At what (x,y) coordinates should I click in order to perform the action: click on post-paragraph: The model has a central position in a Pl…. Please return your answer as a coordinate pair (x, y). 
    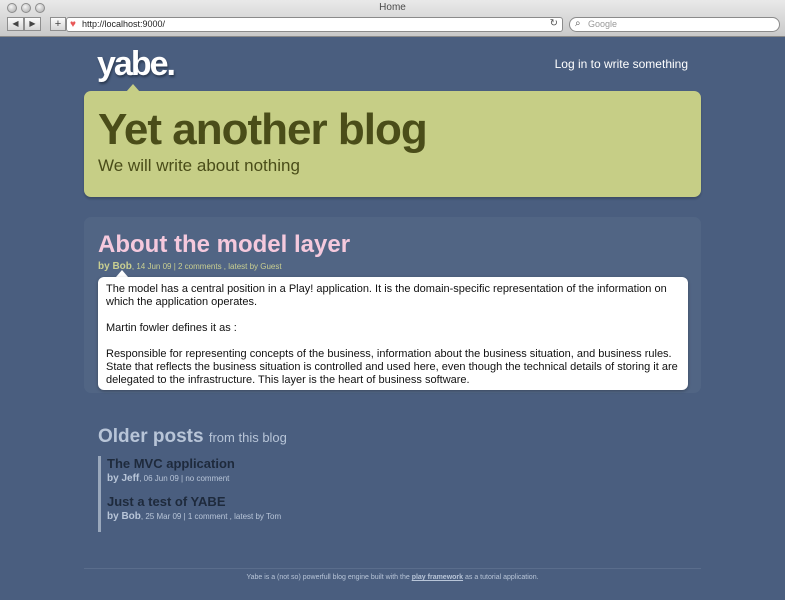
    Looking at the image, I should click on (386, 295).